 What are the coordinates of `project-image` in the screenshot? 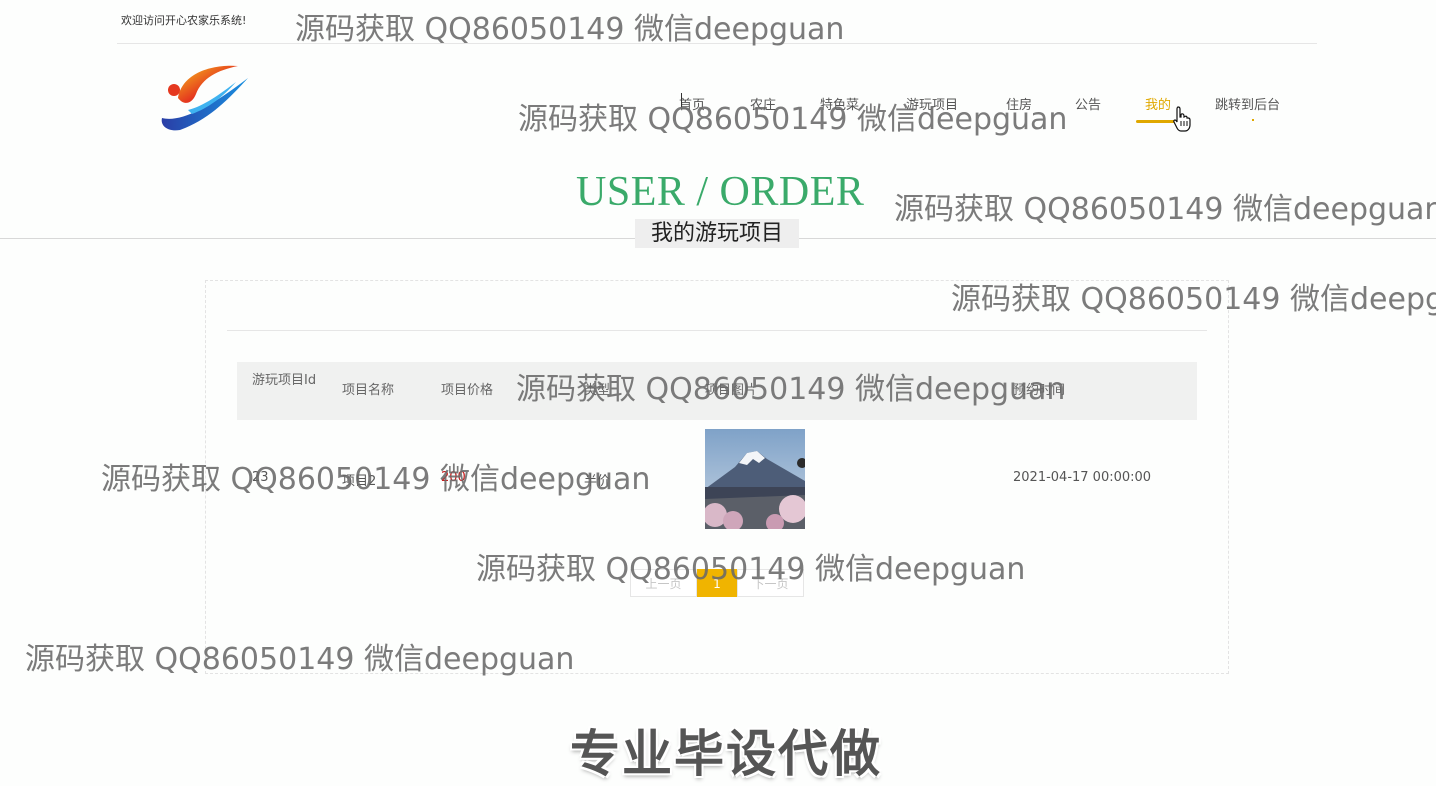 It's located at (755, 479).